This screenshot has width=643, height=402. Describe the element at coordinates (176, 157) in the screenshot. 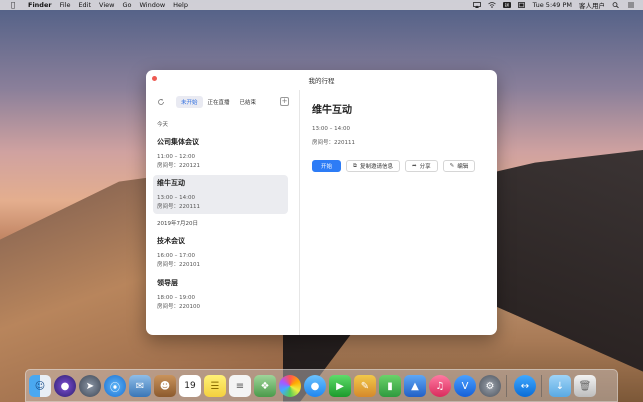

I see `meeting-time: 11:00 – 12:00` at that location.